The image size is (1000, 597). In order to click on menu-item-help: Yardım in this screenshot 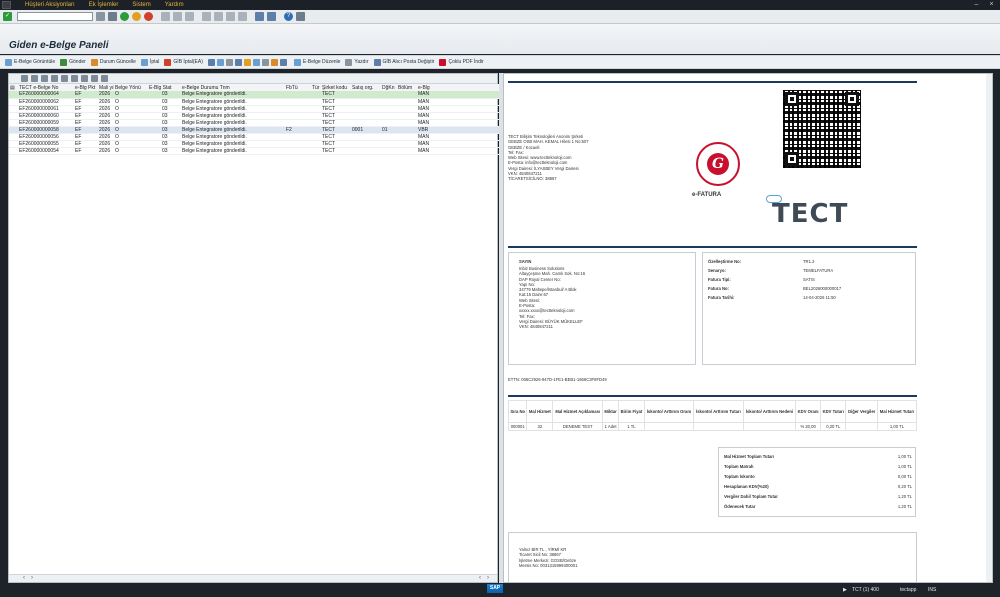, I will do `click(174, 5)`.